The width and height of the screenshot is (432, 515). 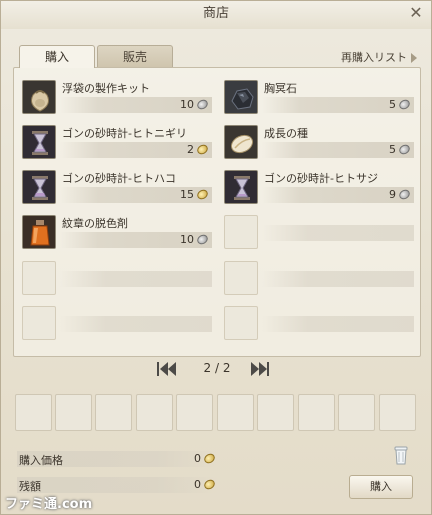 What do you see at coordinates (30, 486) in the screenshot?
I see `balance-label: 残額` at bounding box center [30, 486].